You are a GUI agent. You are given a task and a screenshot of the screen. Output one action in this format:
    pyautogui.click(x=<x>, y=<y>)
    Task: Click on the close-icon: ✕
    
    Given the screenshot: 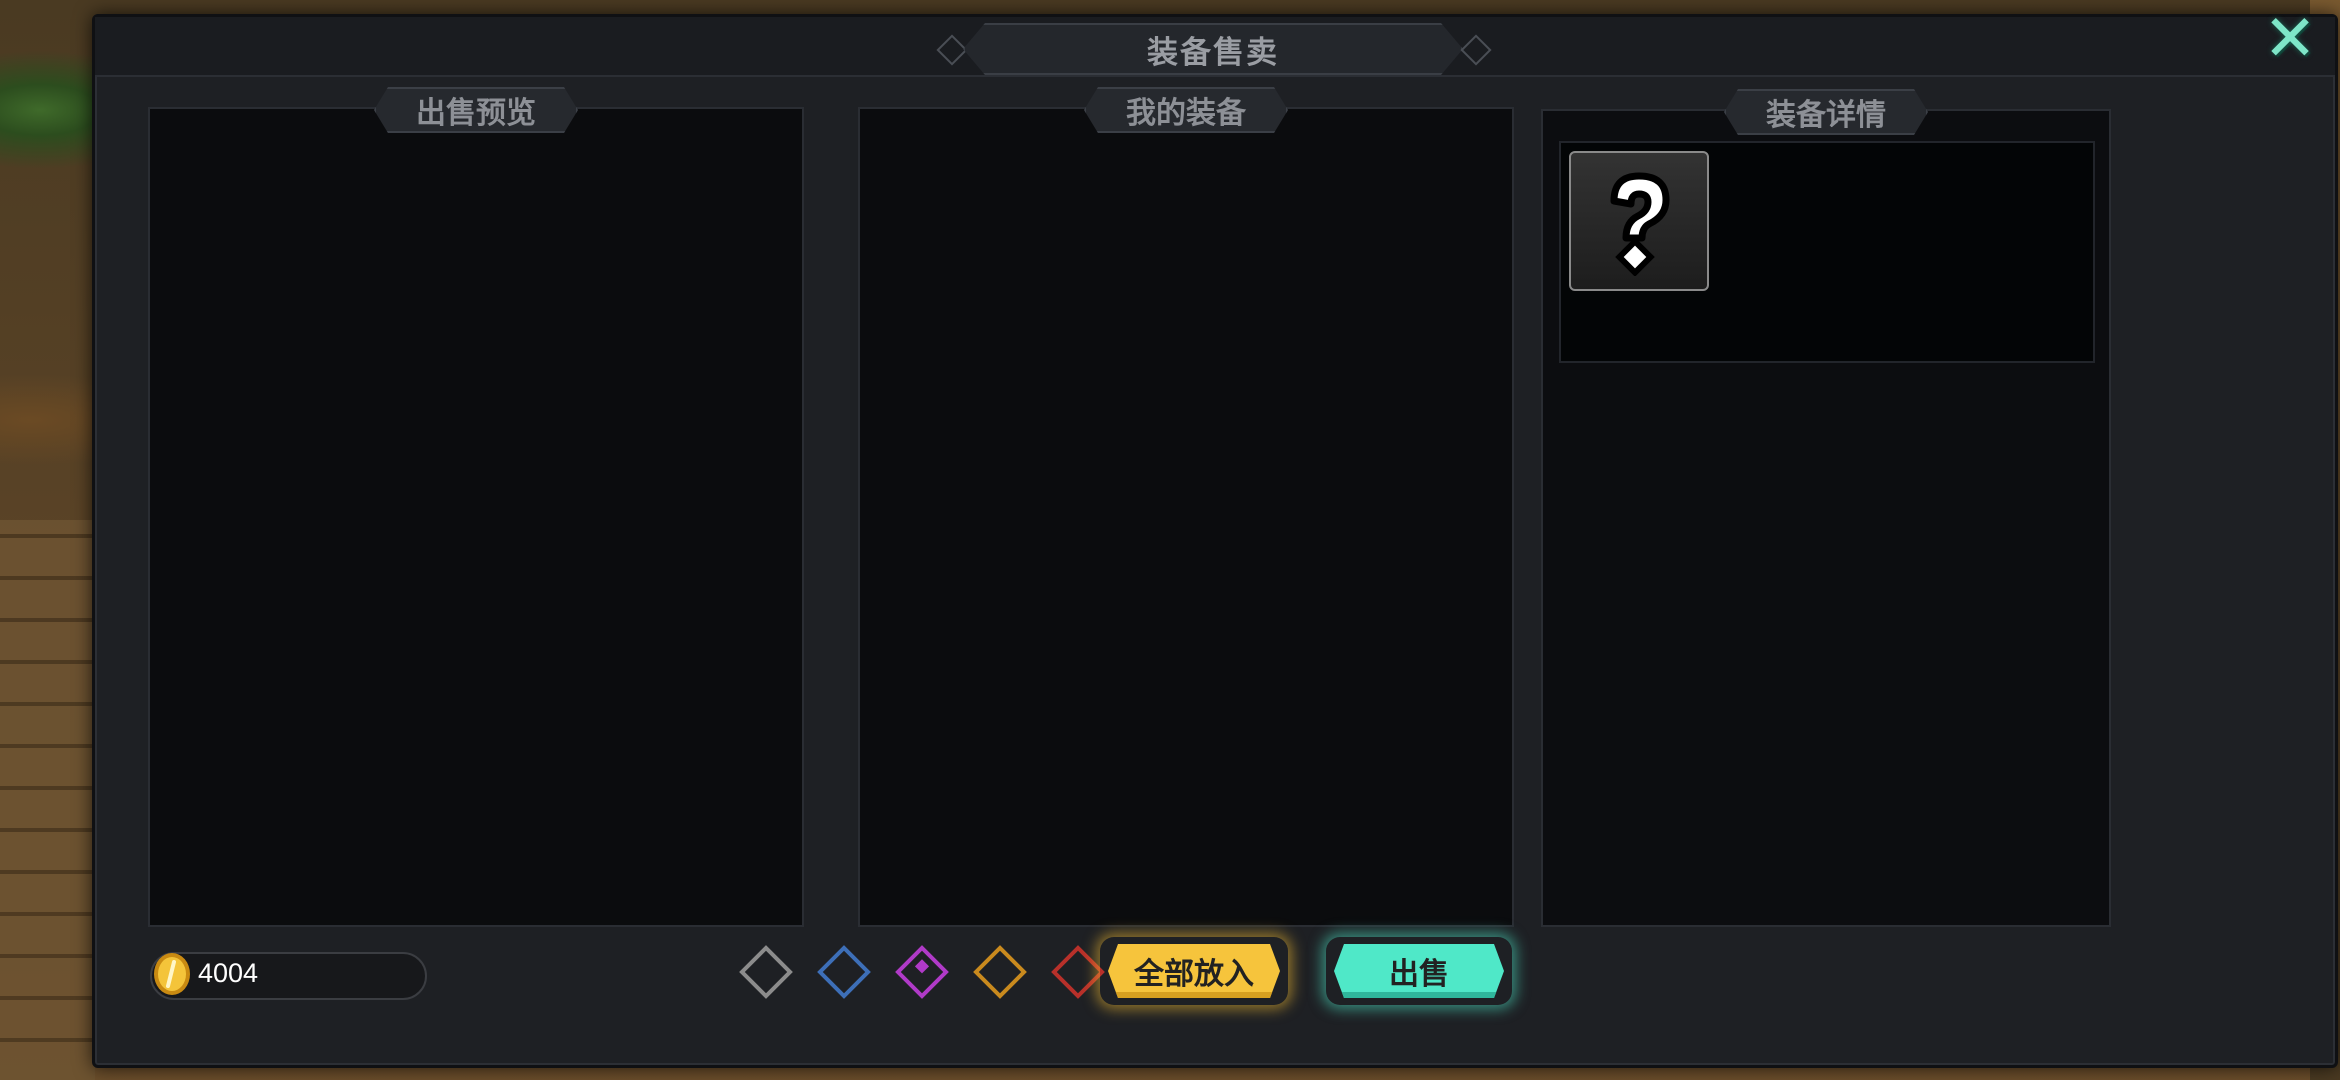 What is the action you would take?
    pyautogui.click(x=2290, y=39)
    